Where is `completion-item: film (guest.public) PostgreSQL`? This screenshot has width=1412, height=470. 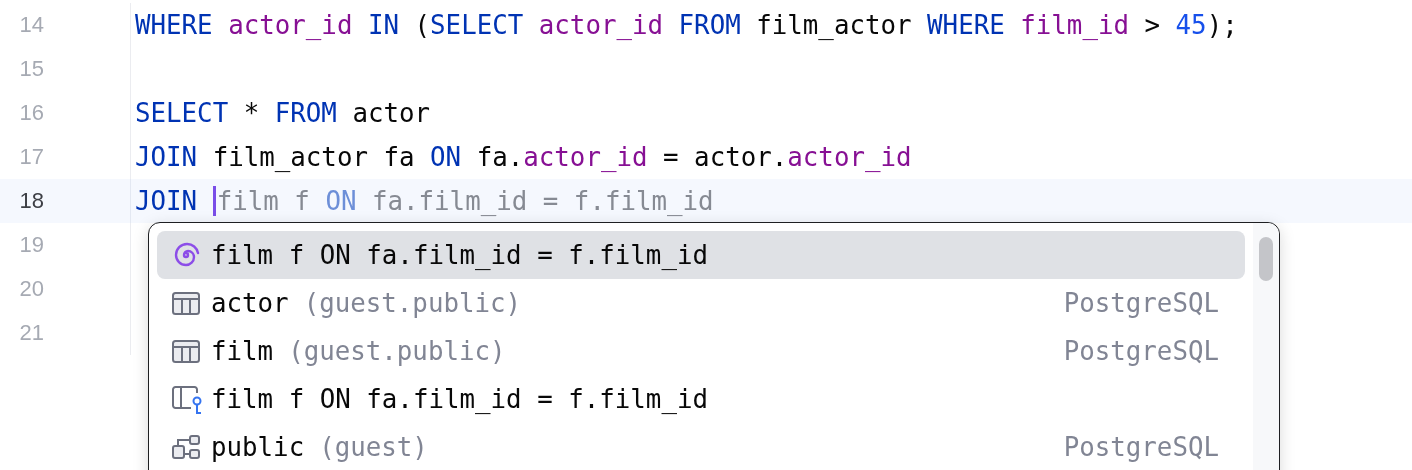
completion-item: film (guest.public) PostgreSQL is located at coordinates (701, 351).